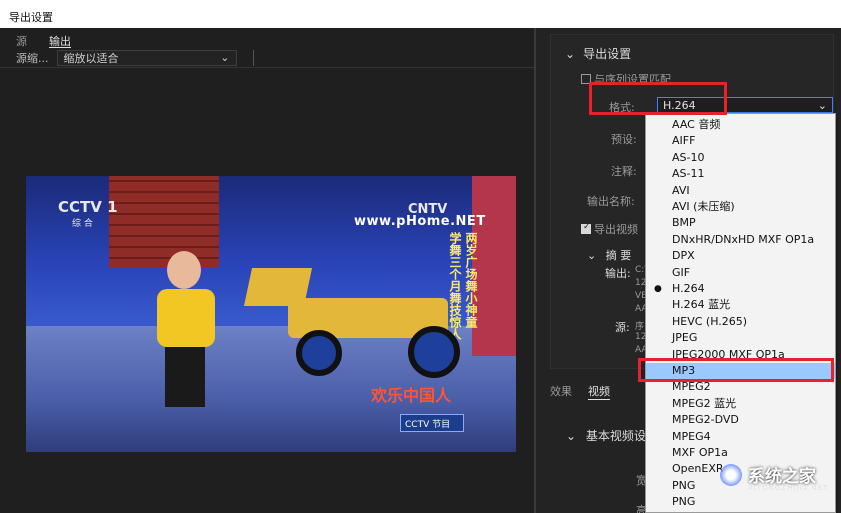  I want to click on tab-source: 源, so click(21, 40).